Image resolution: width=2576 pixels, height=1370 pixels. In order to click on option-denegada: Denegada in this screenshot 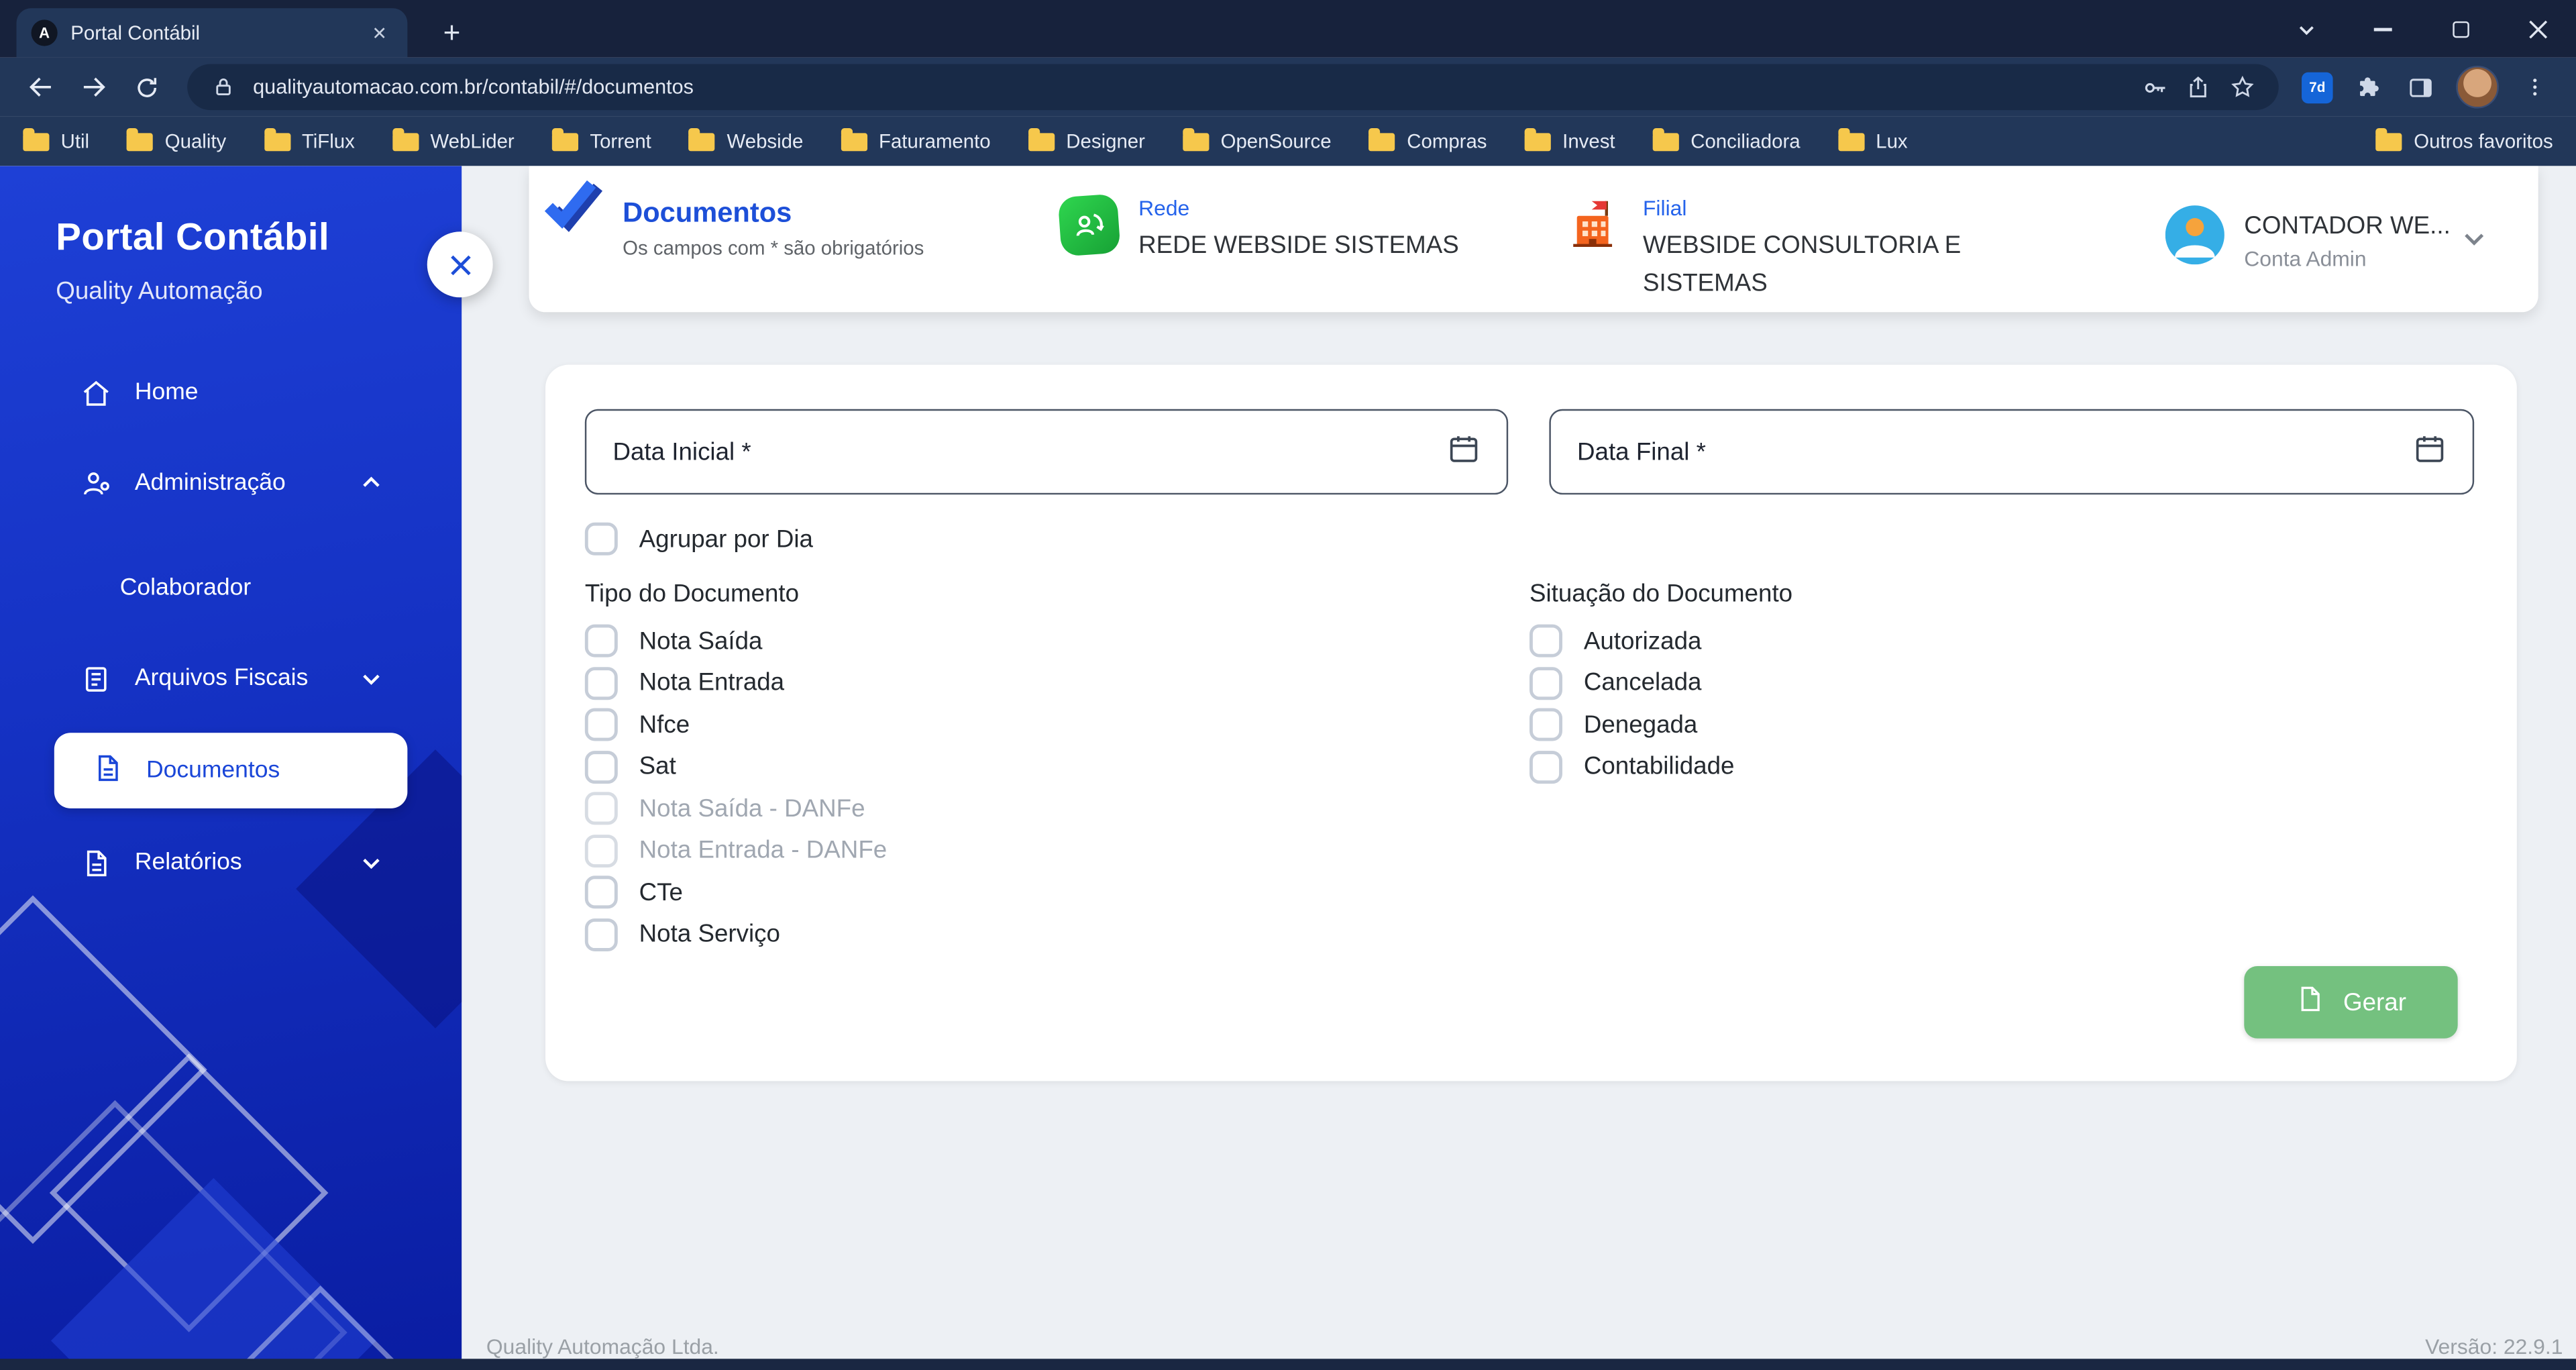, I will do `click(1632, 724)`.